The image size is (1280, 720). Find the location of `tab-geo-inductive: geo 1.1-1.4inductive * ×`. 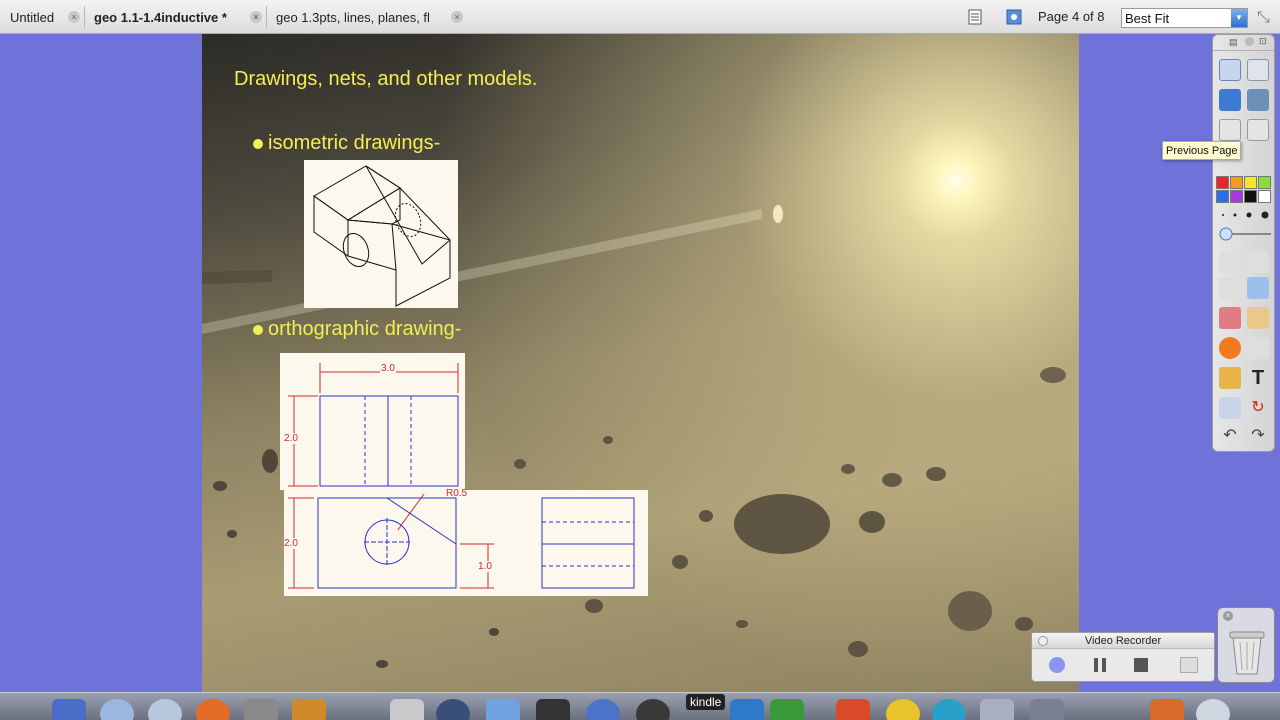

tab-geo-inductive: geo 1.1-1.4inductive * × is located at coordinates (175, 17).